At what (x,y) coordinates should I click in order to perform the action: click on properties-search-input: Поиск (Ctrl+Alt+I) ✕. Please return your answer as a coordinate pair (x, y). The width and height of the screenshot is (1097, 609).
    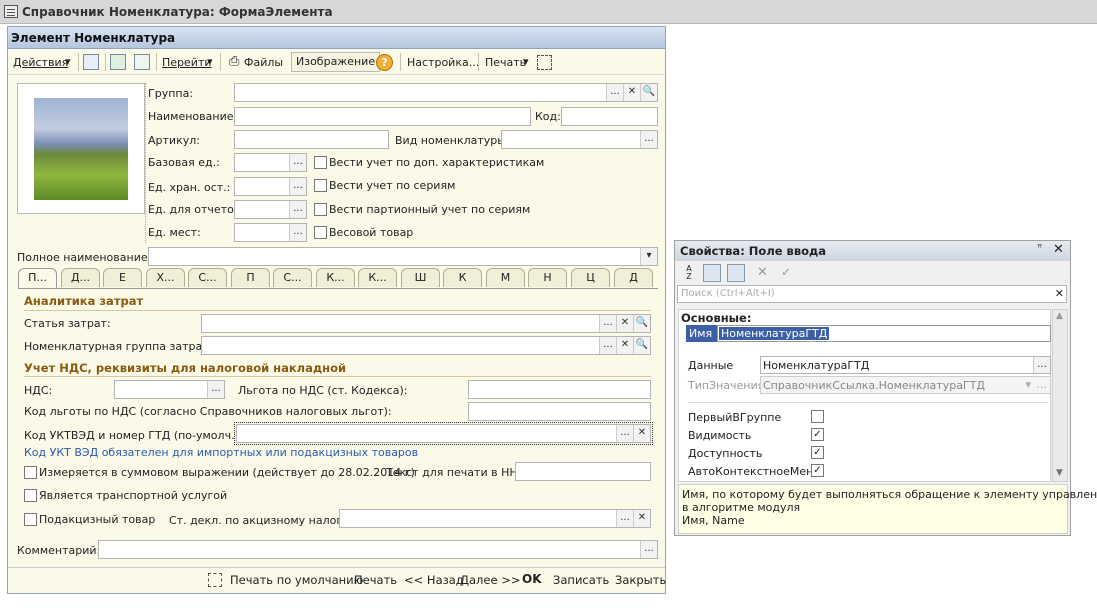
    Looking at the image, I should click on (872, 294).